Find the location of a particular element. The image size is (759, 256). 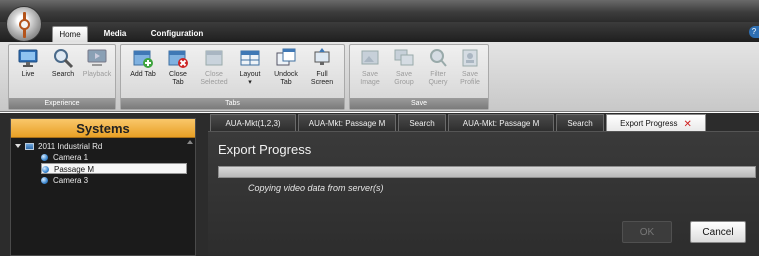

layout-grid-icon is located at coordinates (250, 58).